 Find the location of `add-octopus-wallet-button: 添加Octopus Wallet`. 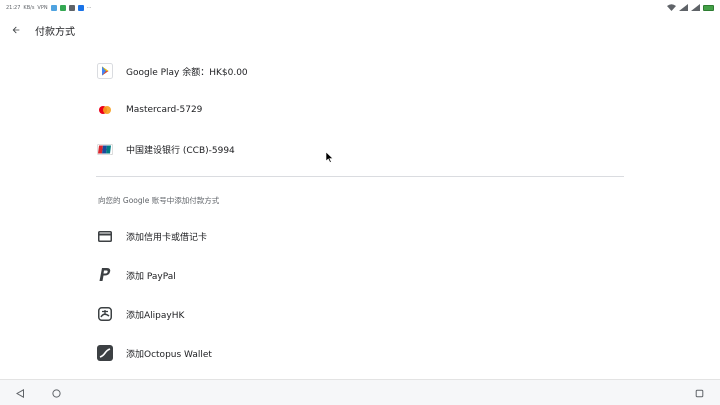

add-octopus-wallet-button: 添加Octopus Wallet is located at coordinates (359, 353).